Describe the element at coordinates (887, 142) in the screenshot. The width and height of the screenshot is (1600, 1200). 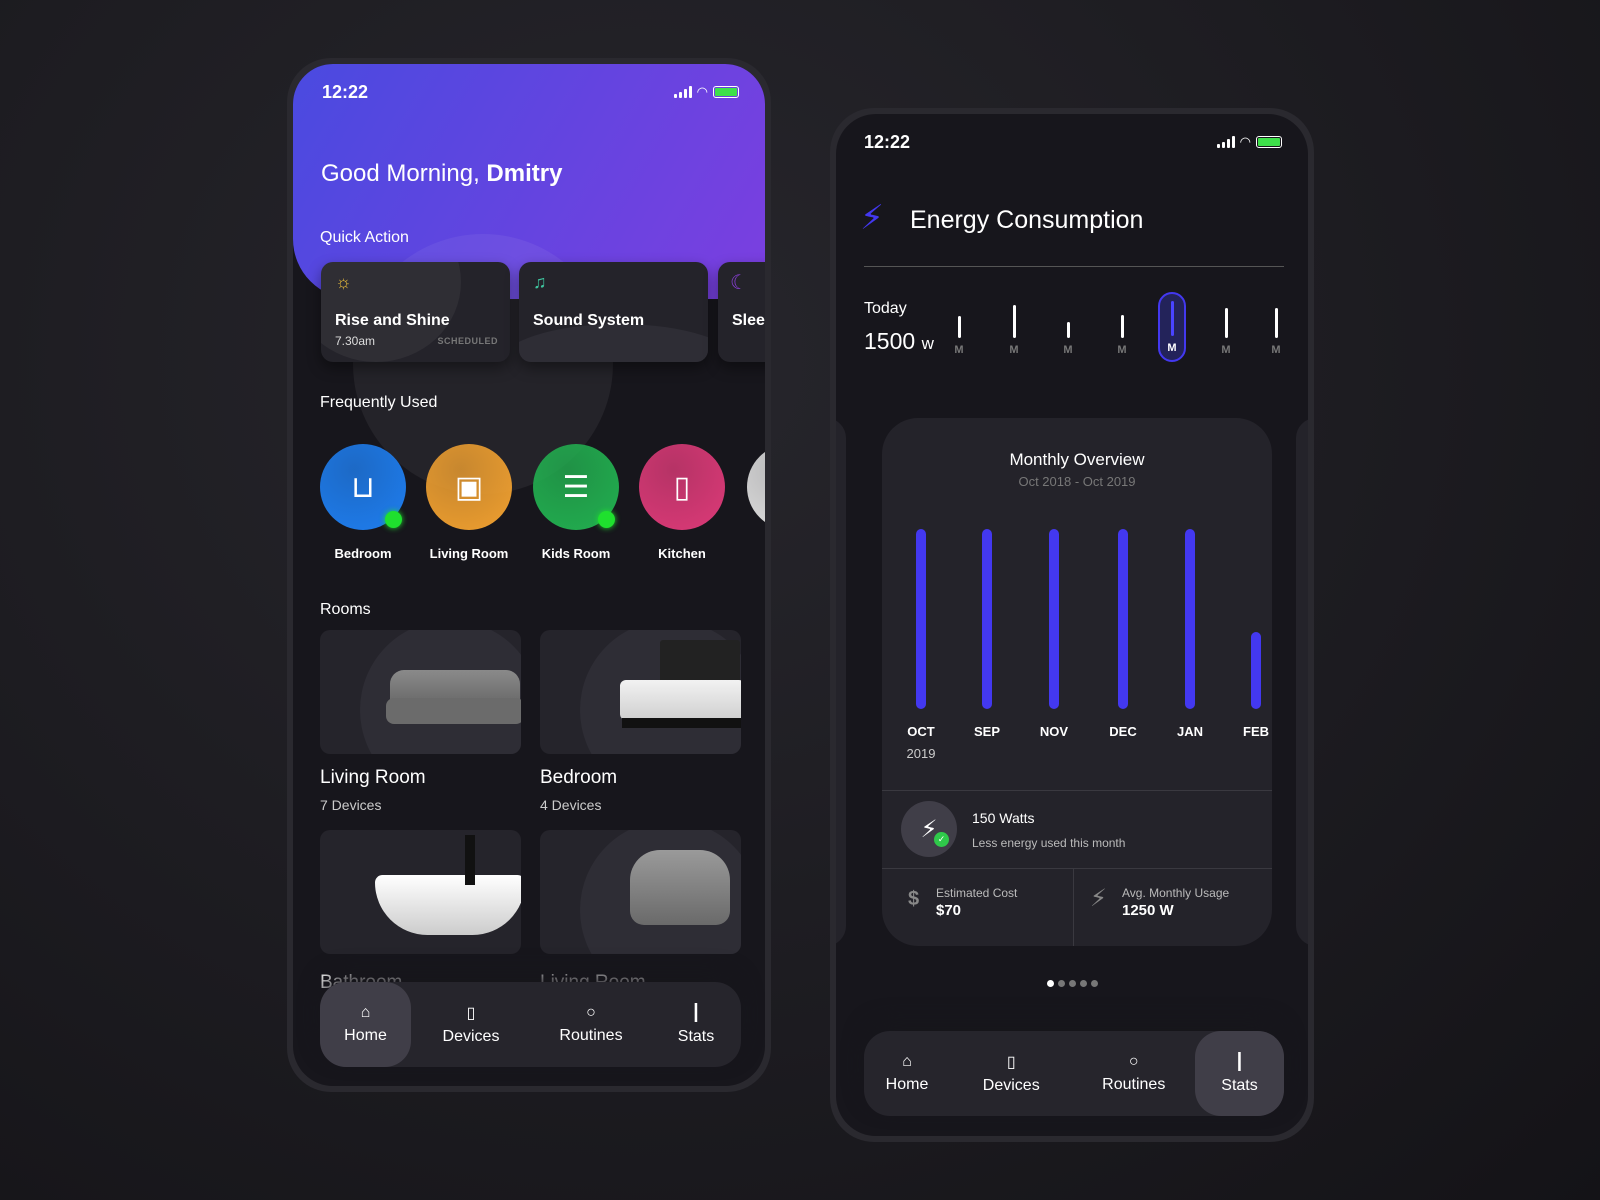
I see `status-time: 12:22` at that location.